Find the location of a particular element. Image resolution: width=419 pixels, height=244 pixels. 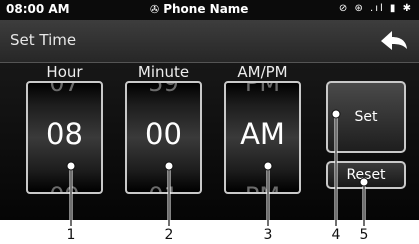

ampm-label: AM/PM is located at coordinates (262, 72).